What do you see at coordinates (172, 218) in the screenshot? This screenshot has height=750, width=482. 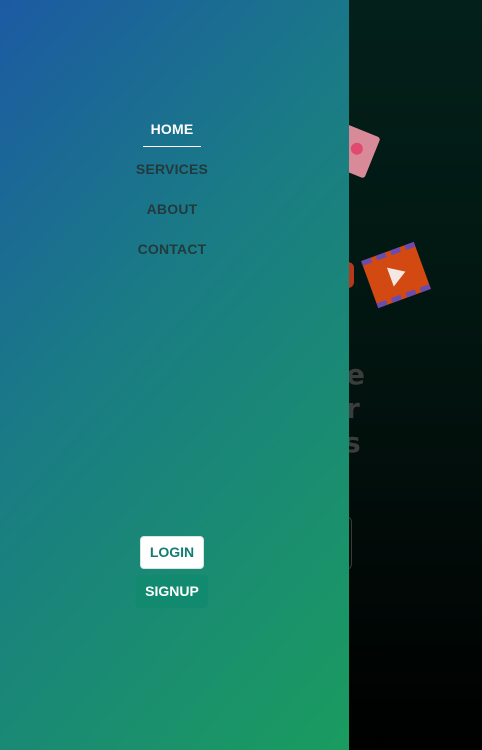 I see `nav-item-about: ABOUT` at bounding box center [172, 218].